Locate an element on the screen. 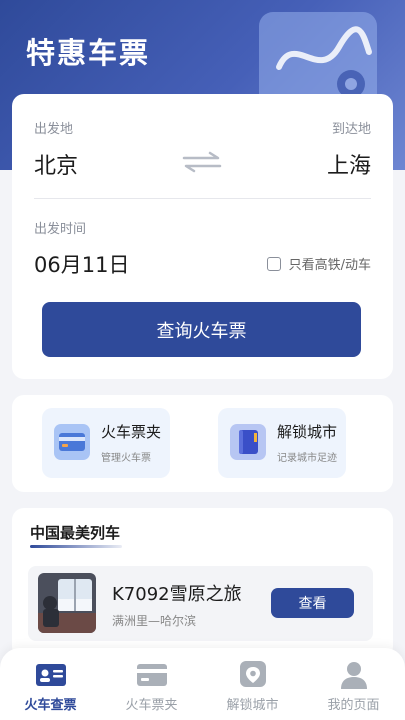 This screenshot has width=405, height=720. date-label: 出发时间 is located at coordinates (60, 229).